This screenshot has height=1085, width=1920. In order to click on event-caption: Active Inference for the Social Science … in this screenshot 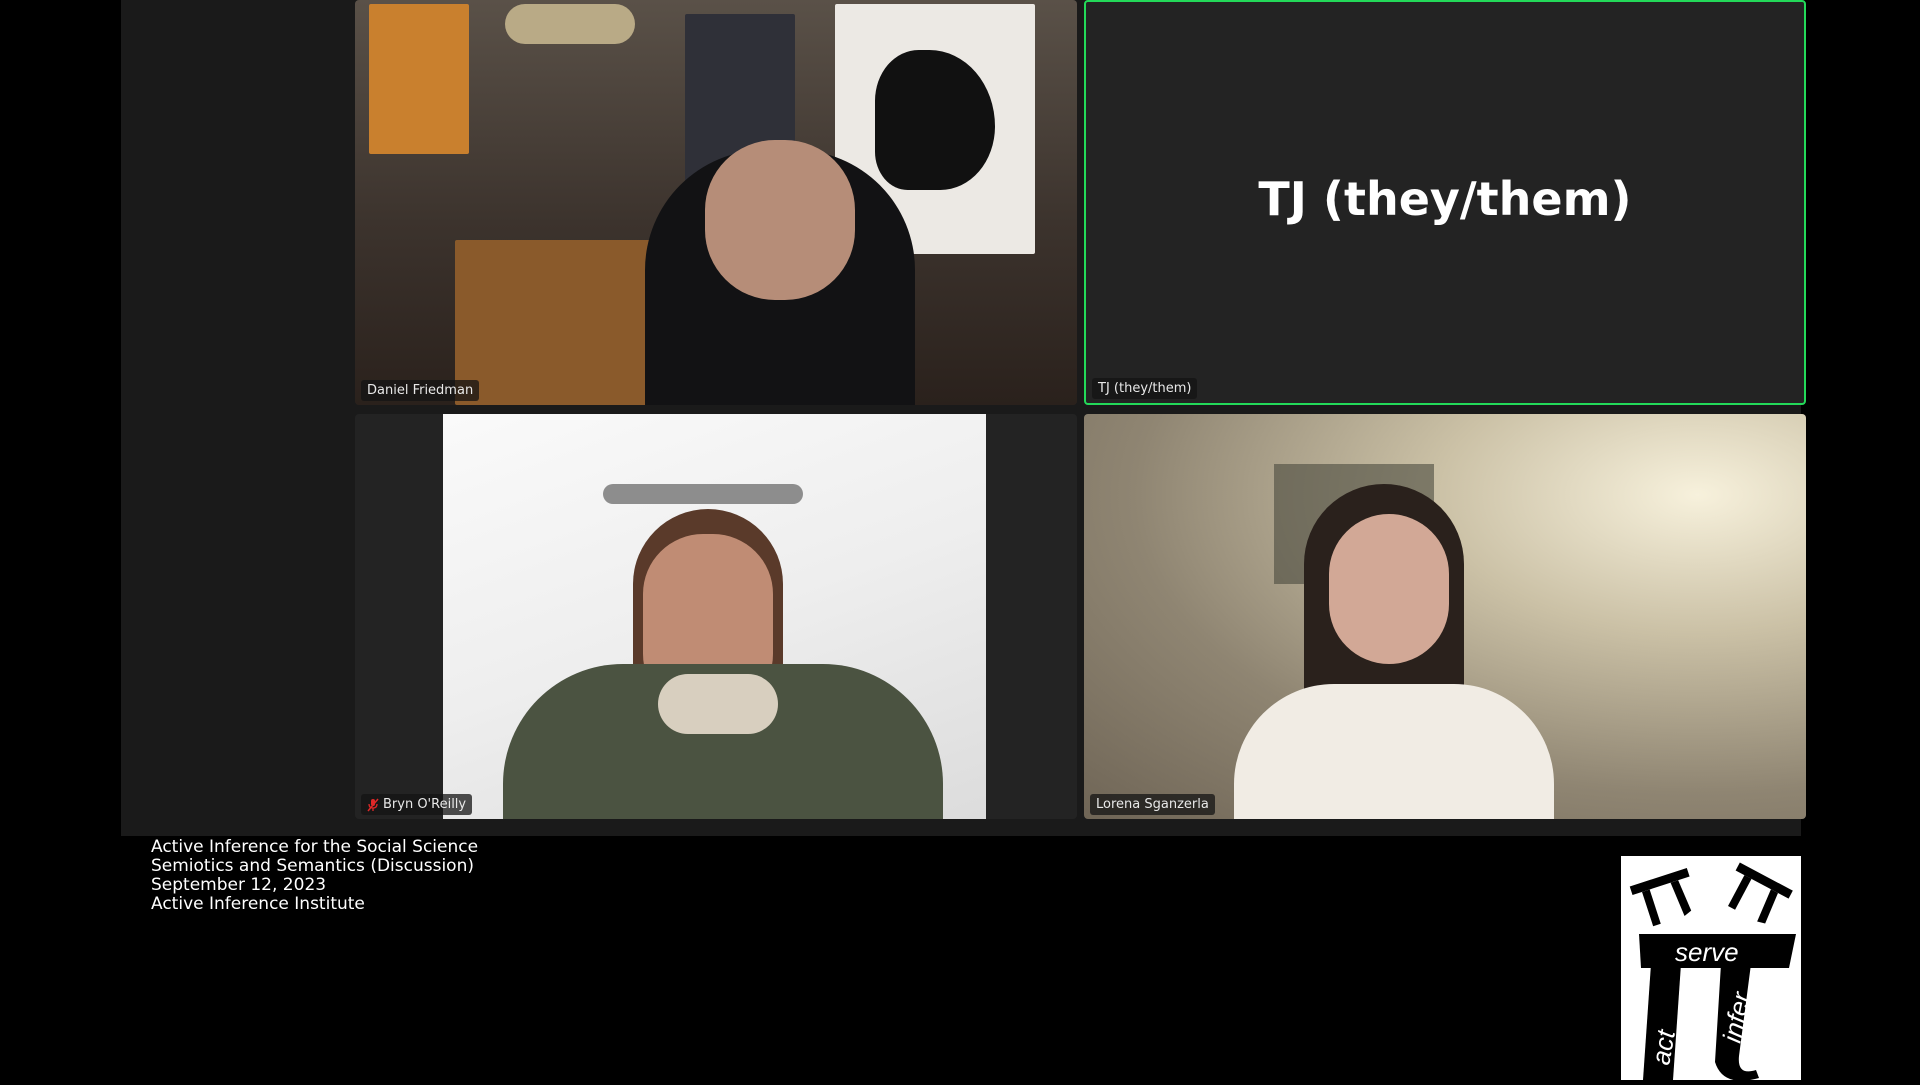, I will do `click(314, 876)`.